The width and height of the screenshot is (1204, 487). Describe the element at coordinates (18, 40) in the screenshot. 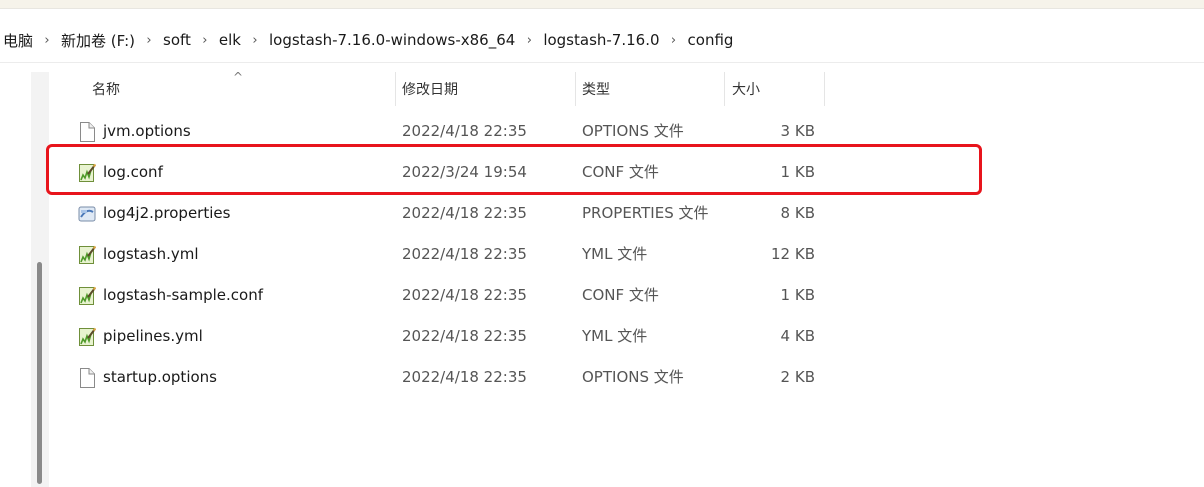

I see `breadcrumb-item-this-pc: 电脑` at that location.